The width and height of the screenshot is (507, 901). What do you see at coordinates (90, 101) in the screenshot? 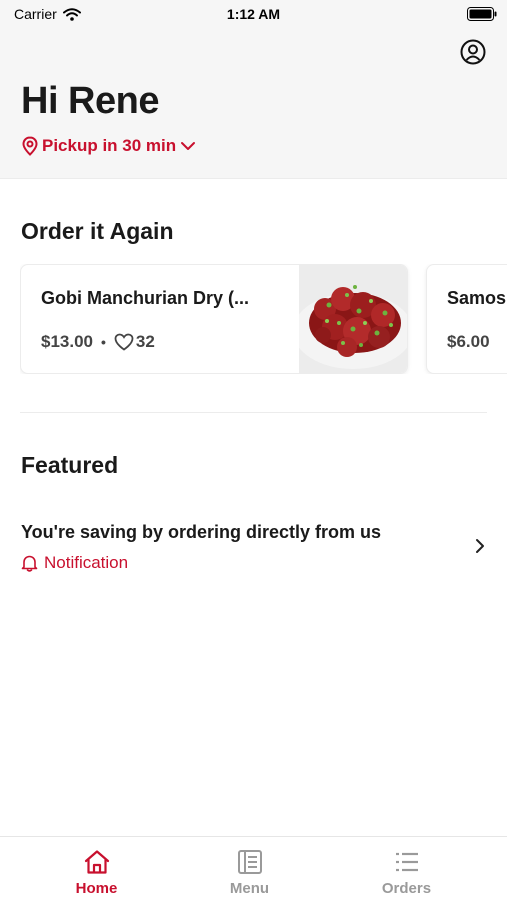
I see `page-title: Hi Rene` at bounding box center [90, 101].